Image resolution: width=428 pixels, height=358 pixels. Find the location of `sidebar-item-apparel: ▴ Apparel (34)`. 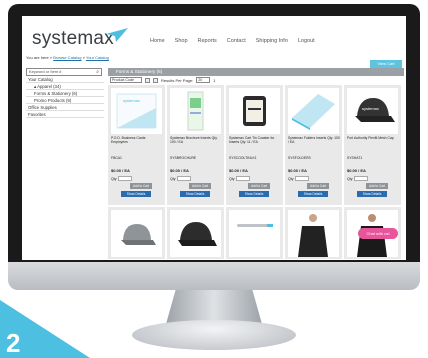

sidebar-item-apparel: ▴ Apparel (34) is located at coordinates (65, 86).